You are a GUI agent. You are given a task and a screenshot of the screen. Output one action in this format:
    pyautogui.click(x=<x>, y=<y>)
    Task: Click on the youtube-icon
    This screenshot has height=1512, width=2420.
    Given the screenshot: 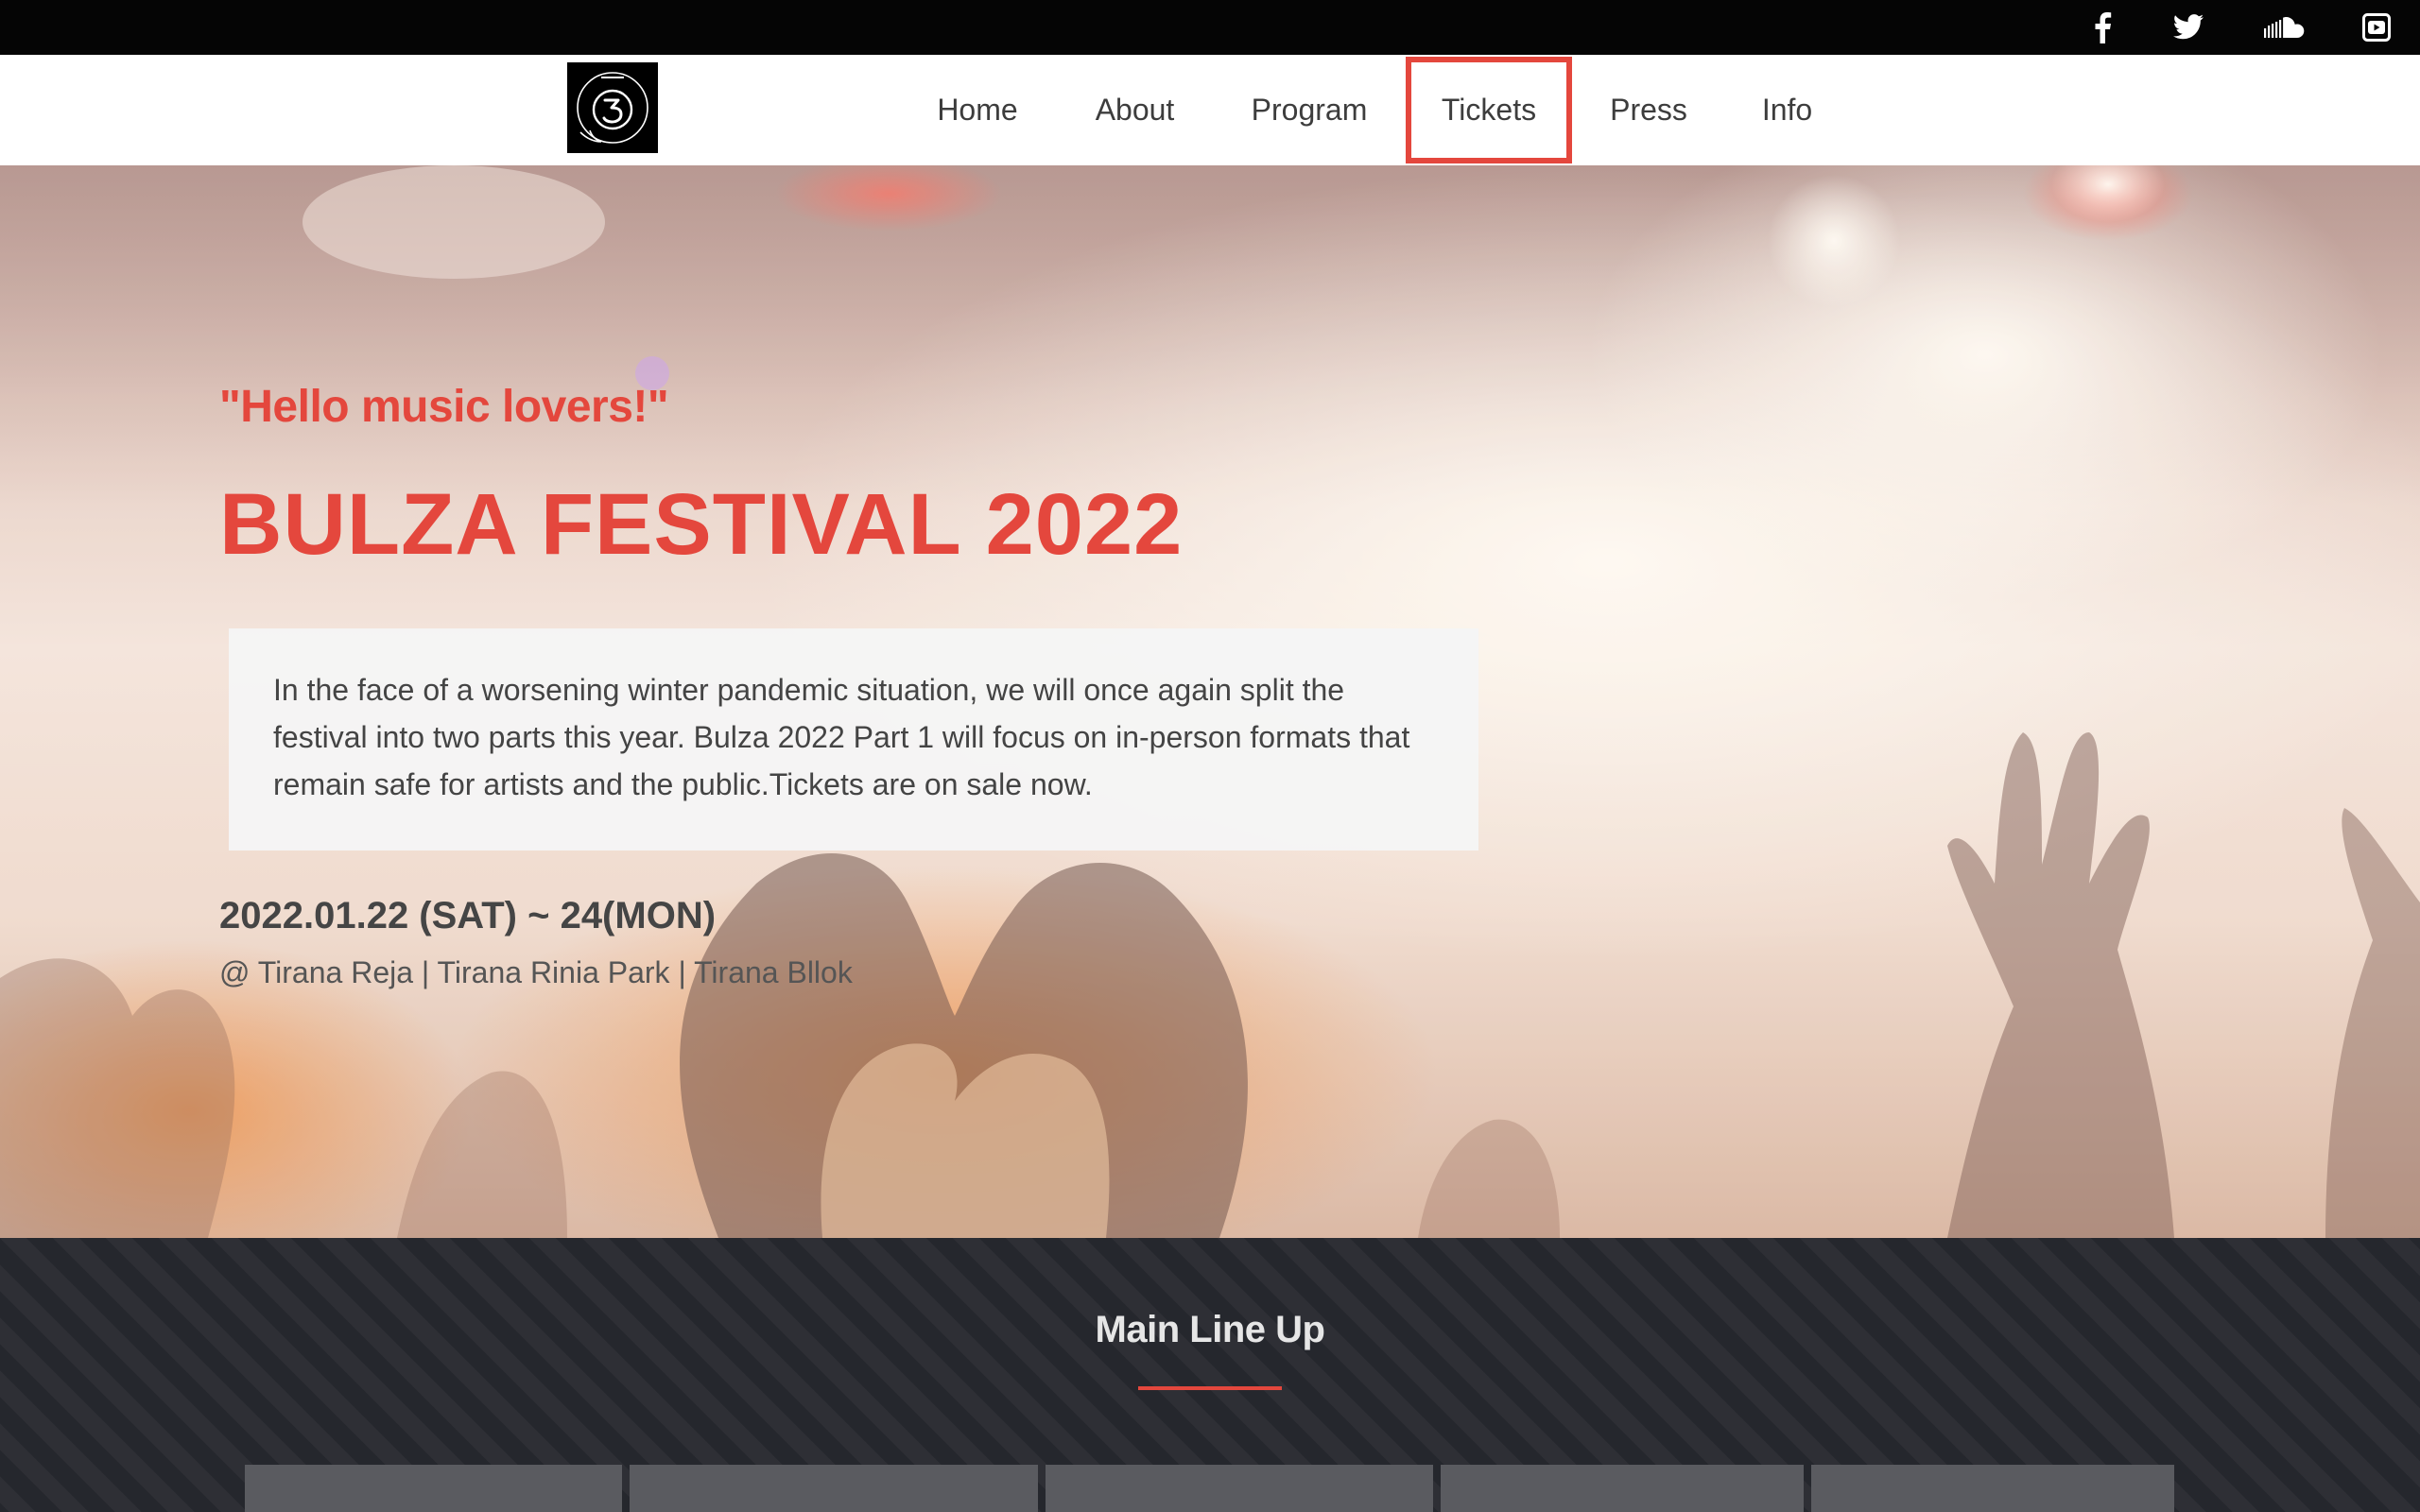 What is the action you would take?
    pyautogui.click(x=2376, y=27)
    